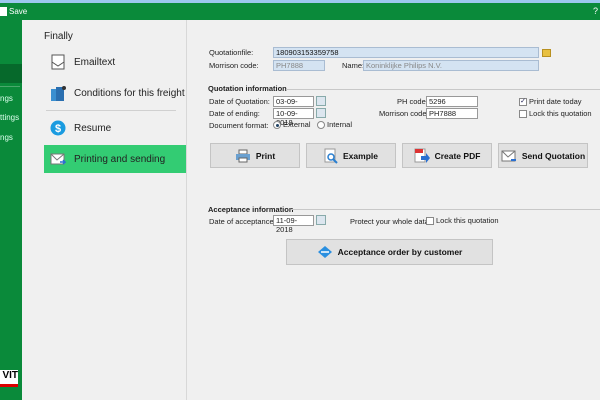 Image resolution: width=600 pixels, height=400 pixels. Describe the element at coordinates (18, 11) in the screenshot. I see `save-button: Save` at that location.